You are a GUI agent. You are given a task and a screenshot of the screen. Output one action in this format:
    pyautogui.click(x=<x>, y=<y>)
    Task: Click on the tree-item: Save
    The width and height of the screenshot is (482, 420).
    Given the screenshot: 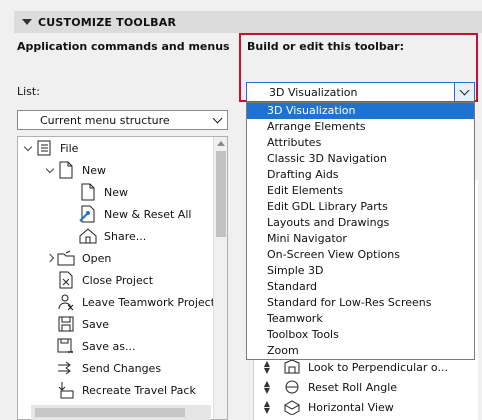 What is the action you would take?
    pyautogui.click(x=76, y=324)
    